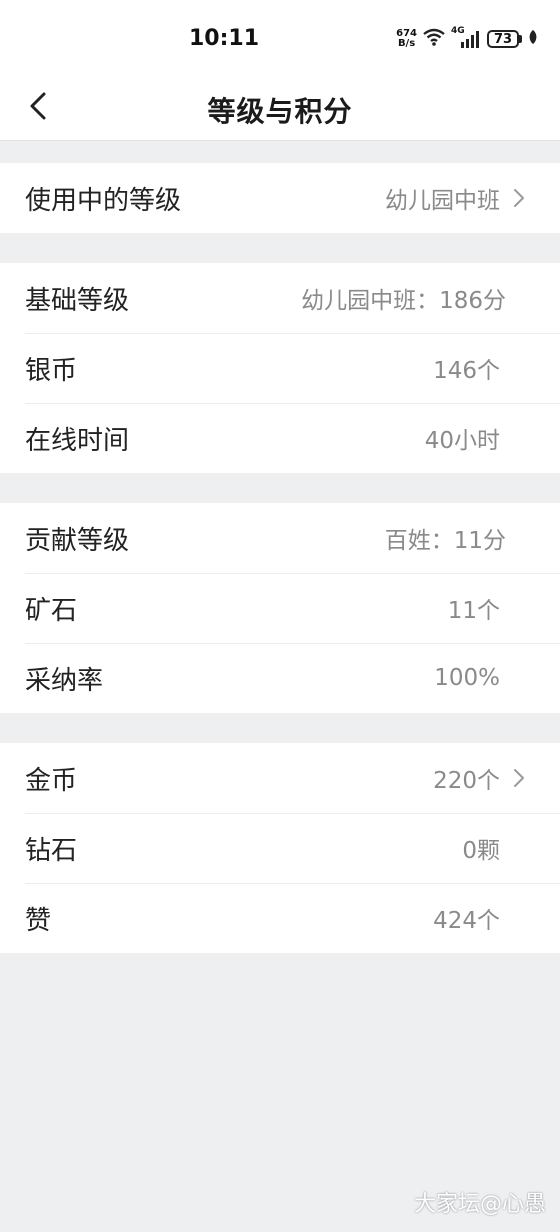  I want to click on contribution-level-row: 贡献等级 百姓：11分, so click(280, 538).